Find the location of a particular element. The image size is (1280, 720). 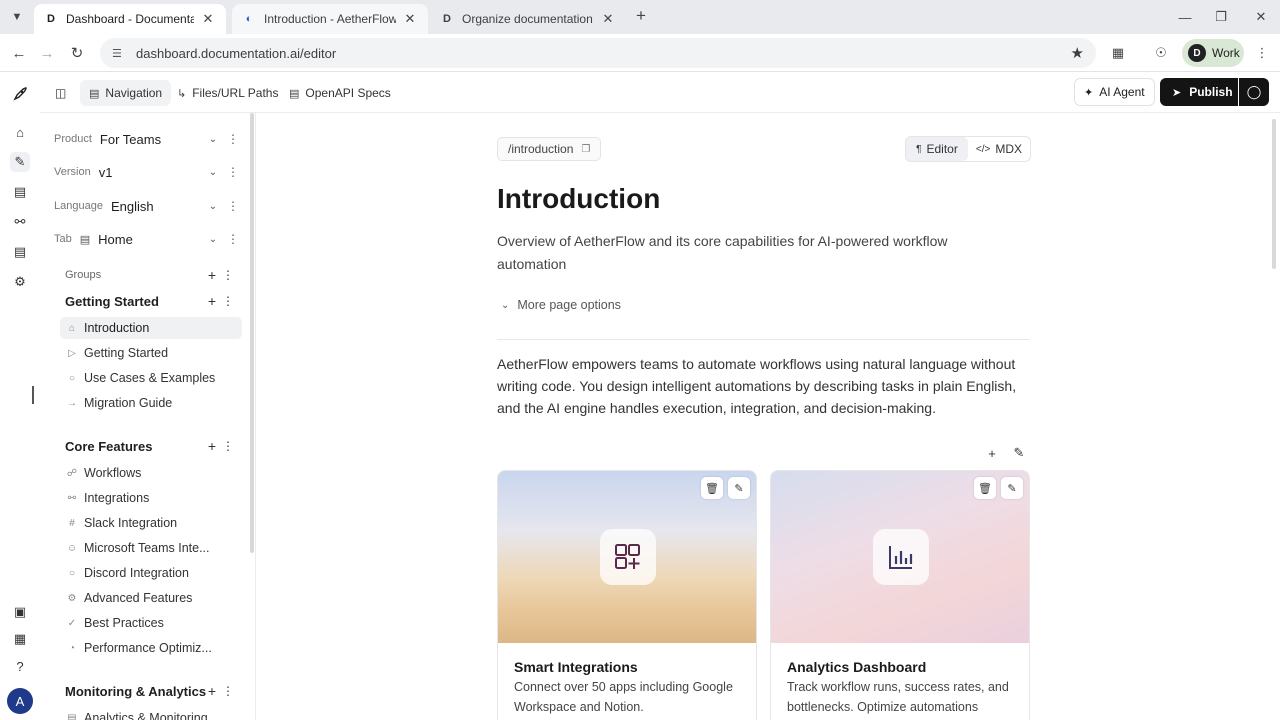

site-info-icon: ☰ is located at coordinates (119, 53).